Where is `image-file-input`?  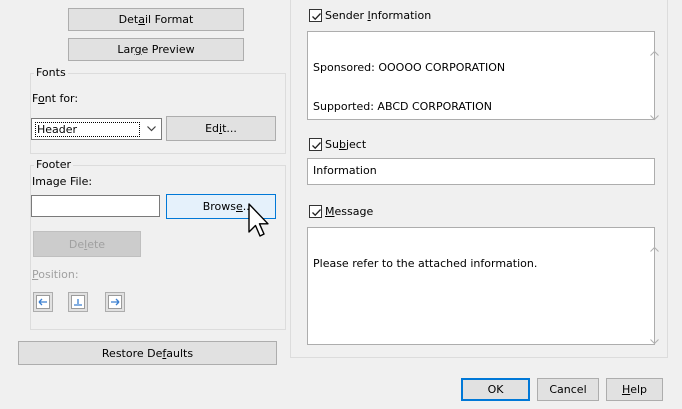 image-file-input is located at coordinates (95, 206).